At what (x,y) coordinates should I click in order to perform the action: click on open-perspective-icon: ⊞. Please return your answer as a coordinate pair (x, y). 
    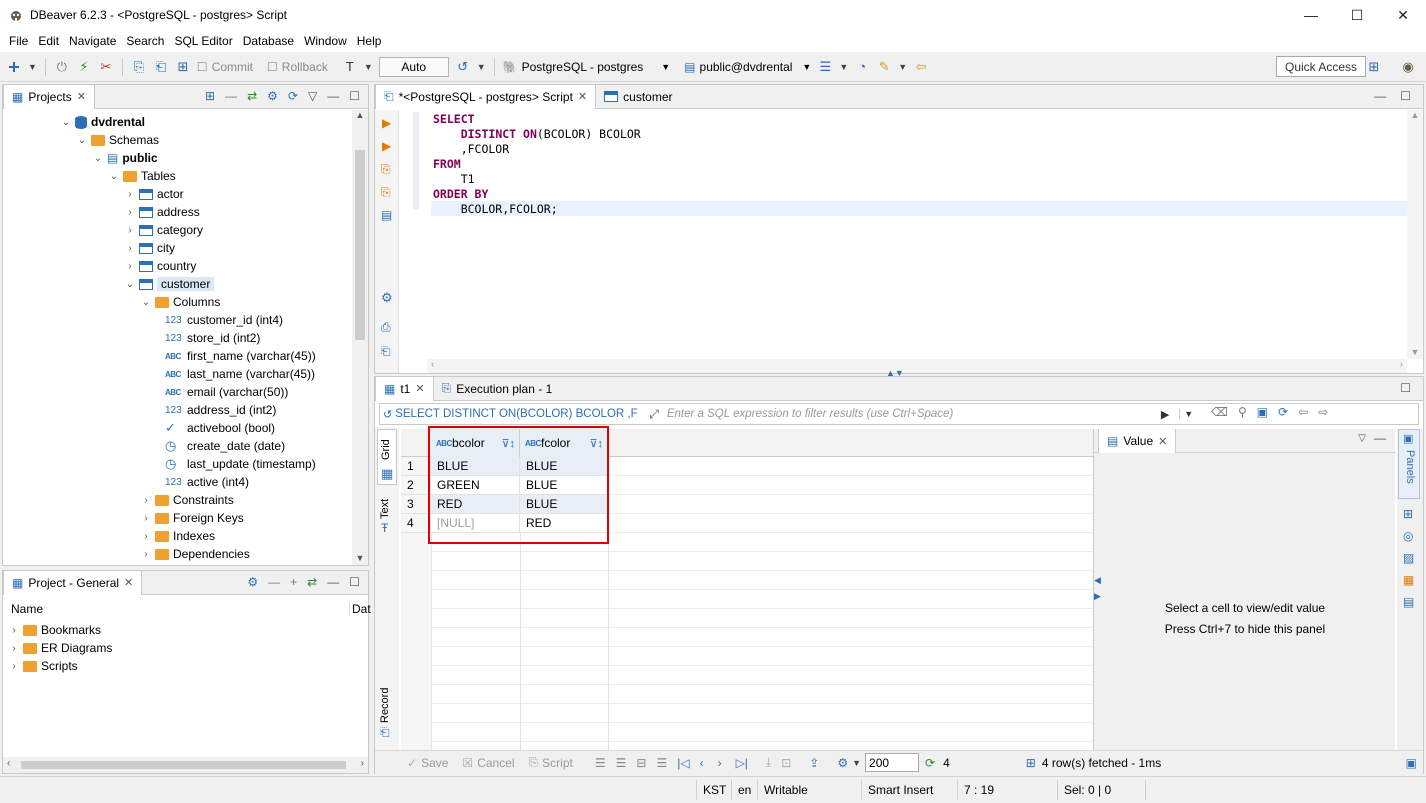
    Looking at the image, I should click on (1374, 67).